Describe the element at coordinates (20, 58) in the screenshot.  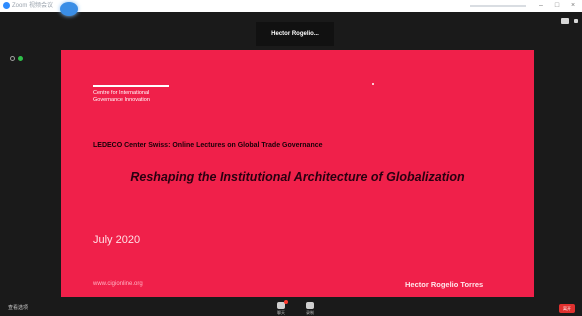
I see `encryption-shield-icon` at that location.